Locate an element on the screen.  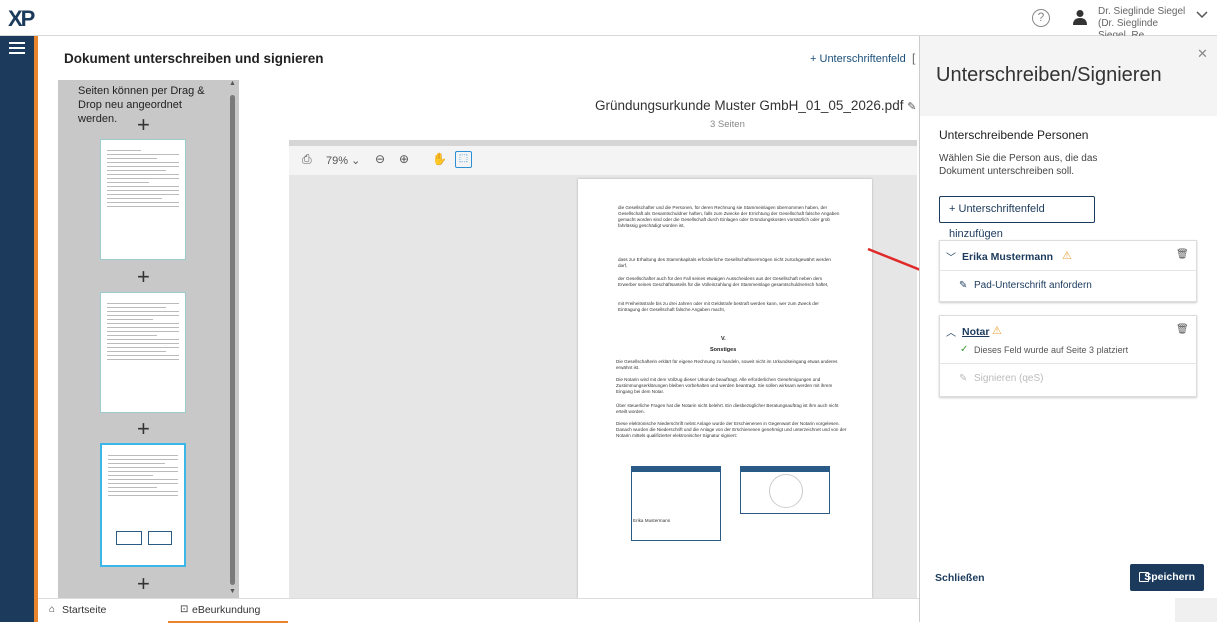
page-count: 3 Seiten is located at coordinates (727, 124).